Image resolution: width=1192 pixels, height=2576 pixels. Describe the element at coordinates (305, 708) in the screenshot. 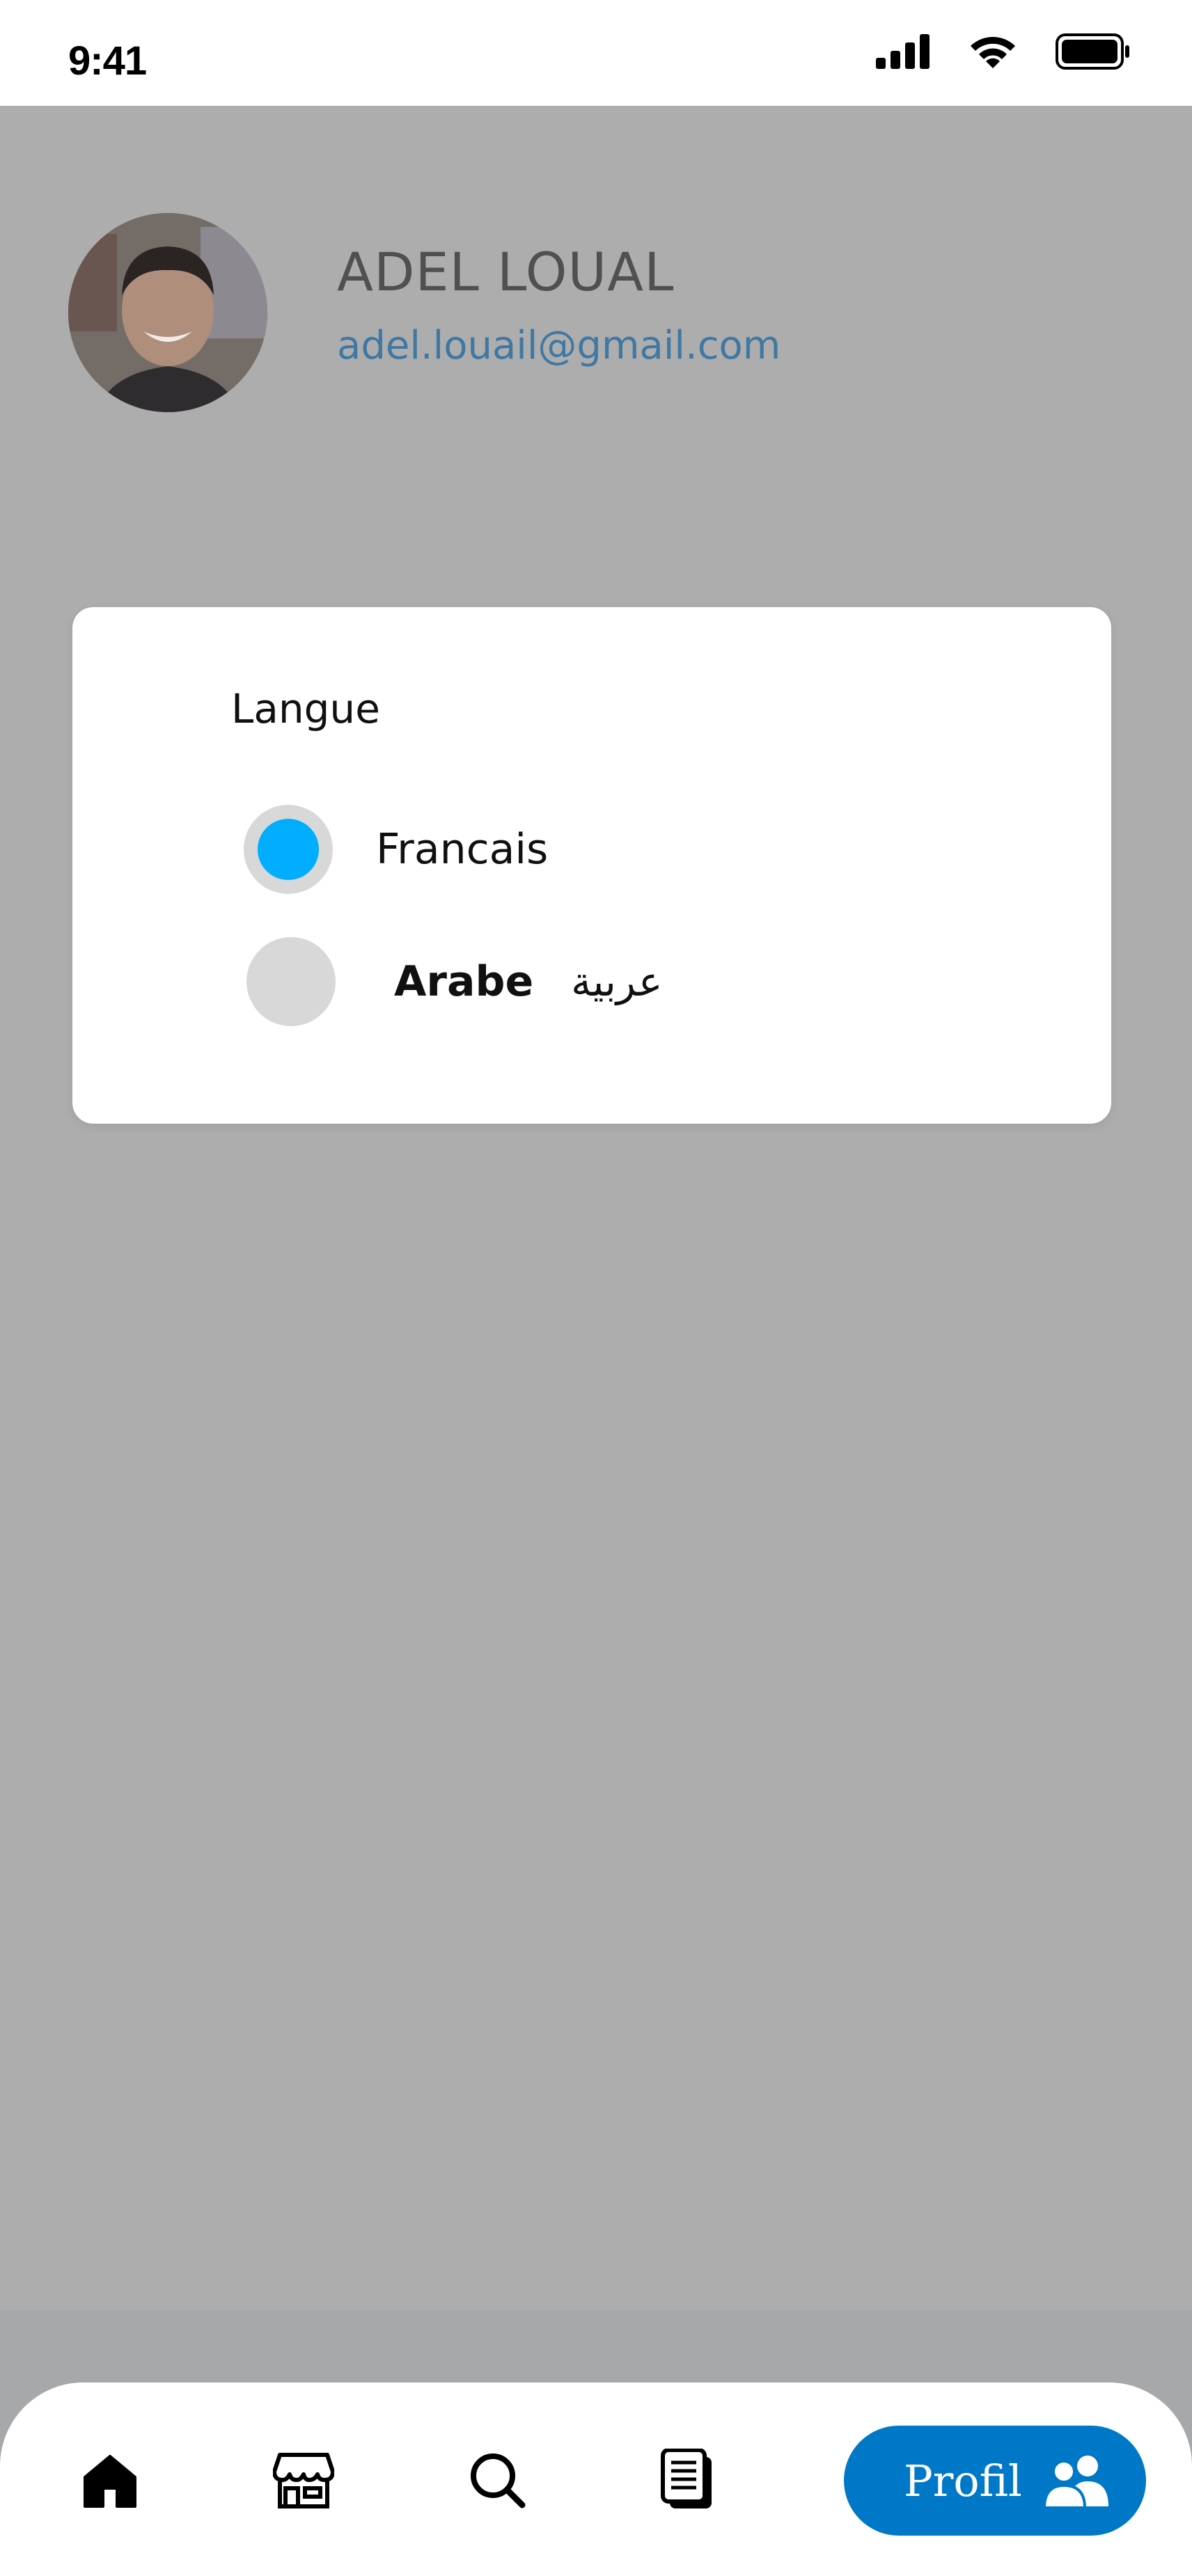

I see `dialog-title: Langue` at that location.